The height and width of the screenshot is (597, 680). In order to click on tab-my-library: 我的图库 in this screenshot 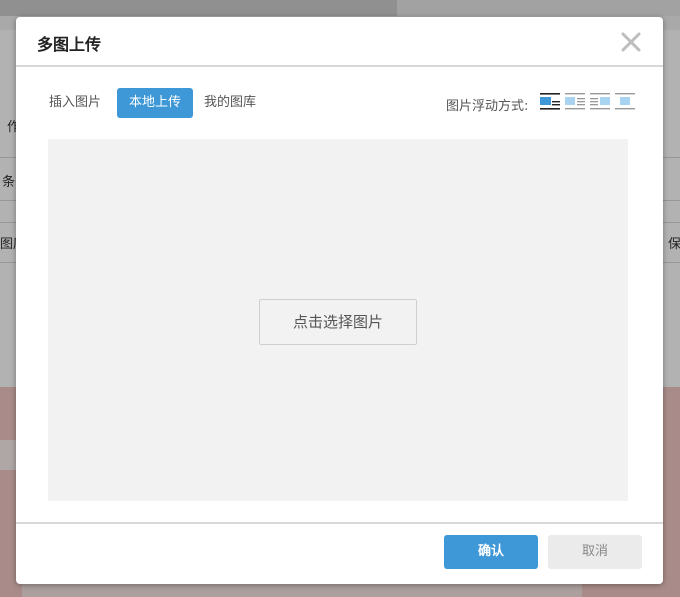, I will do `click(239, 103)`.